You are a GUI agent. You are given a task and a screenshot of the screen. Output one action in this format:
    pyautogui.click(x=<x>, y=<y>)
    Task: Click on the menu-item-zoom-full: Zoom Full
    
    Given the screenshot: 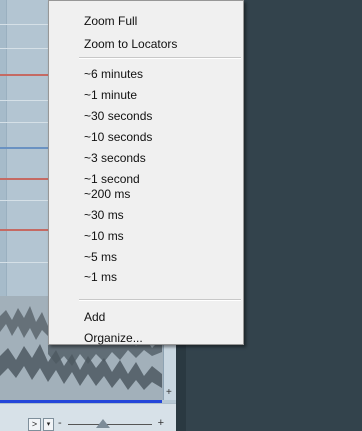 What is the action you would take?
    pyautogui.click(x=110, y=21)
    